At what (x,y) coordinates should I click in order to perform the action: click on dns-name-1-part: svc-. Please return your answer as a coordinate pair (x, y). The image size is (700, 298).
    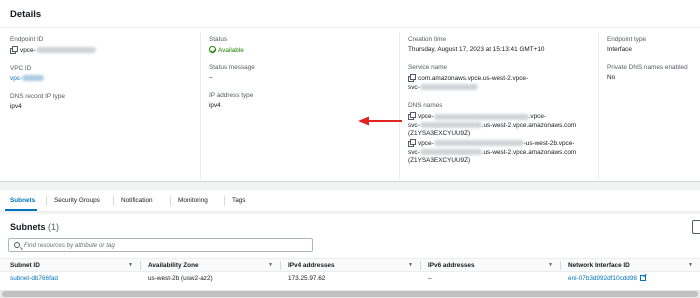
    Looking at the image, I should click on (414, 125).